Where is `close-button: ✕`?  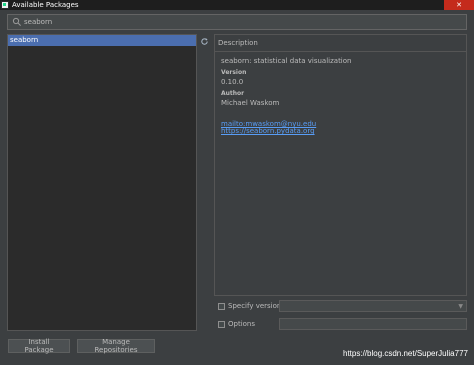 close-button: ✕ is located at coordinates (459, 5).